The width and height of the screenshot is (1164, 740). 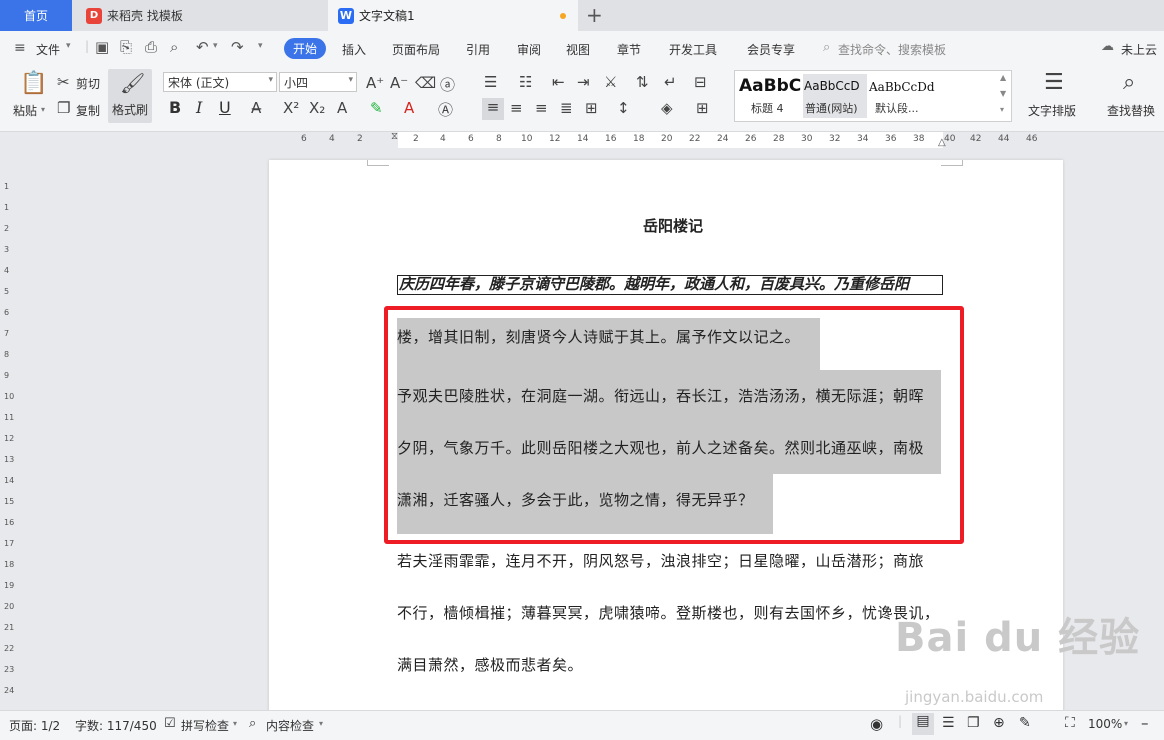 I want to click on selected-first-line: 庆历四年春，滕子京谪守巴陵郡。越明年，政通人和，百废具兴。乃重修岳阳, so click(x=670, y=285).